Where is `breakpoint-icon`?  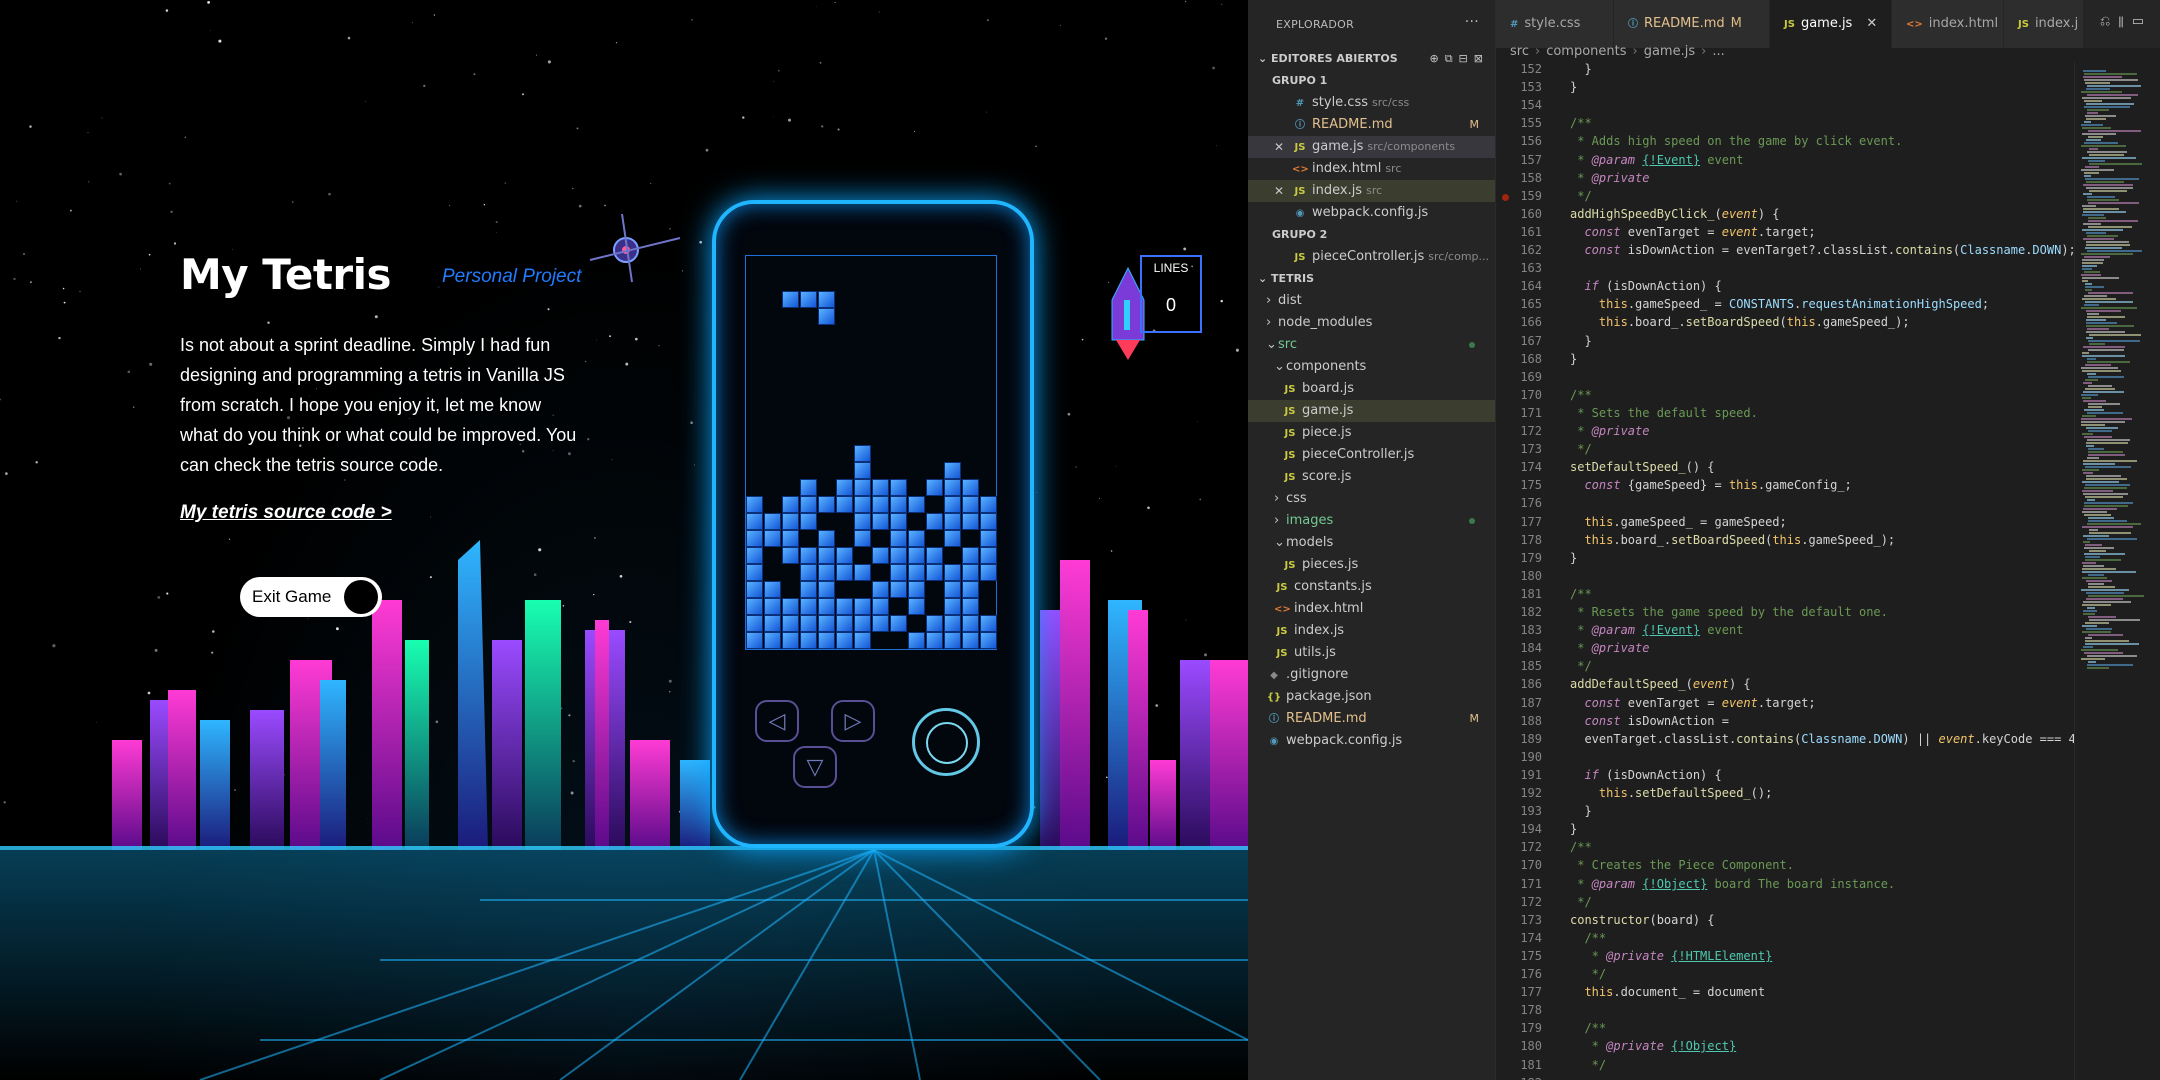
breakpoint-icon is located at coordinates (1505, 197).